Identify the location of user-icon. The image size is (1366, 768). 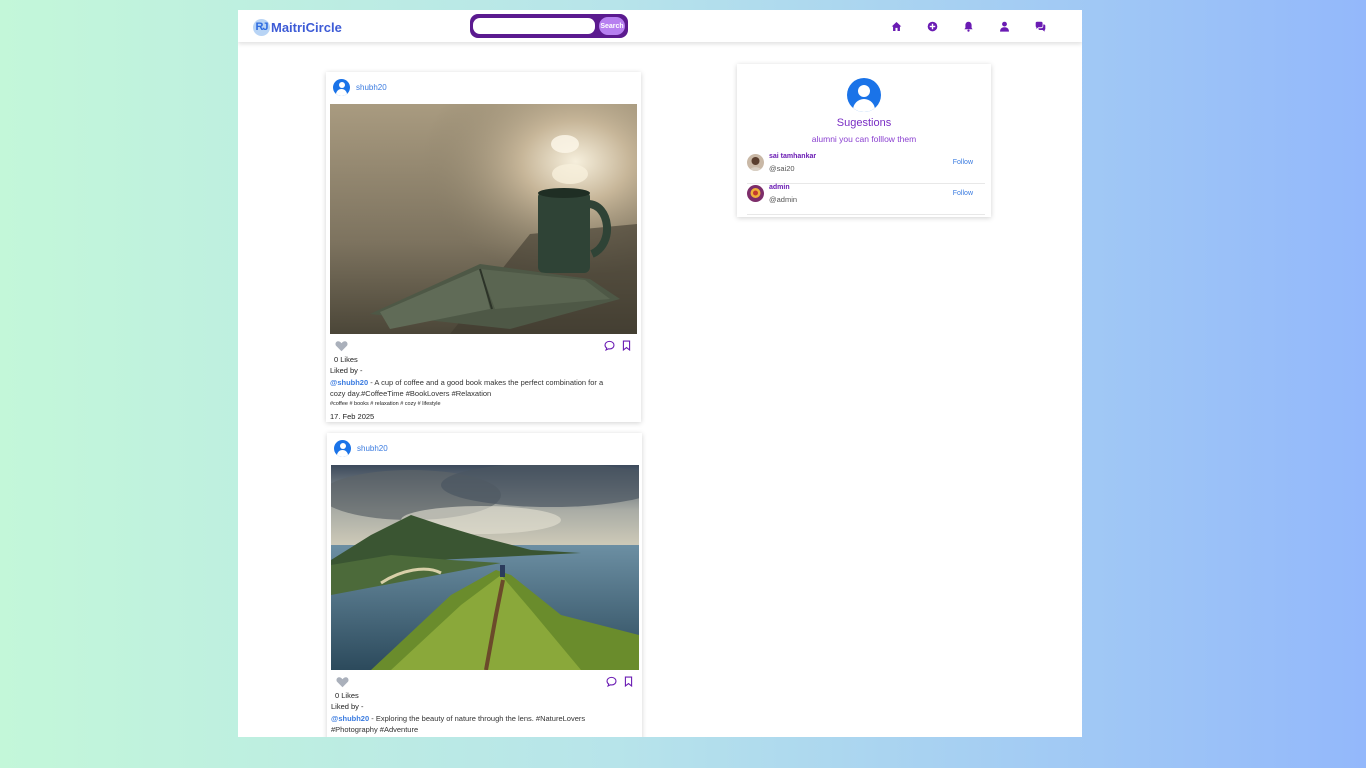
(1004, 26).